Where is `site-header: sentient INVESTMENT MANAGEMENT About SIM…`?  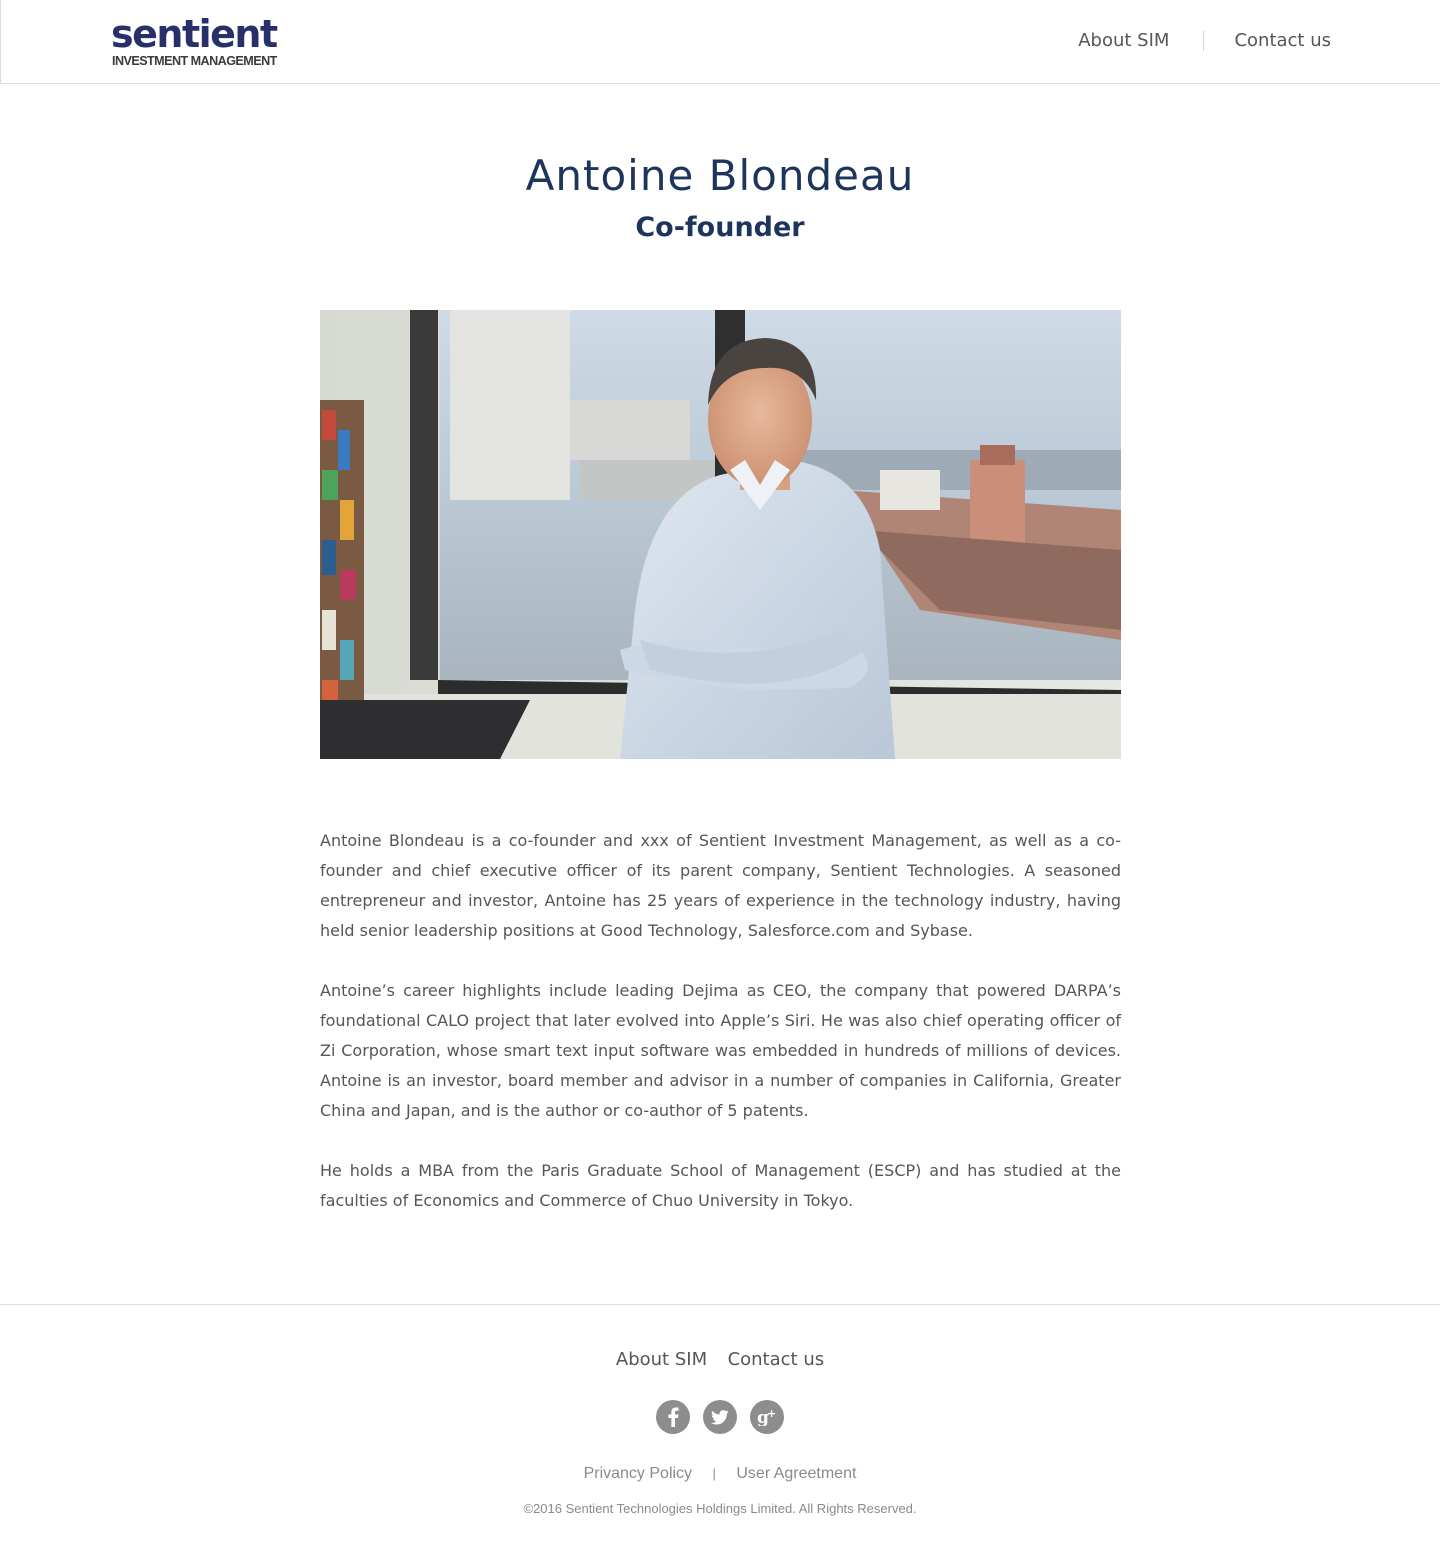
site-header: sentient INVESTMENT MANAGEMENT About SIM… is located at coordinates (720, 42).